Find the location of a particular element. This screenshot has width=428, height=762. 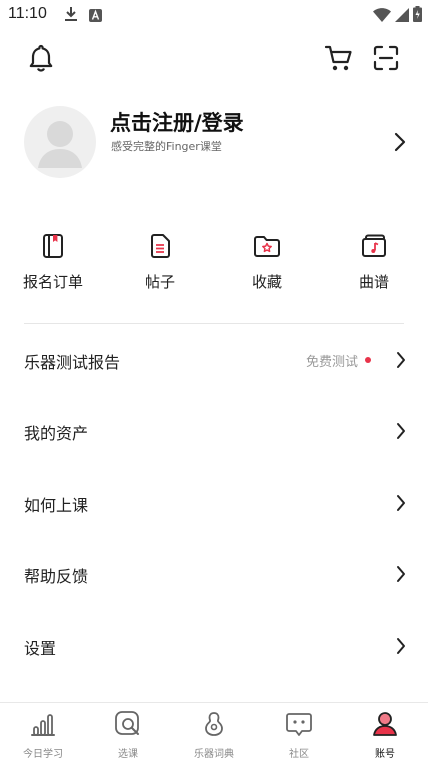

bar-chart-icon is located at coordinates (43, 726).